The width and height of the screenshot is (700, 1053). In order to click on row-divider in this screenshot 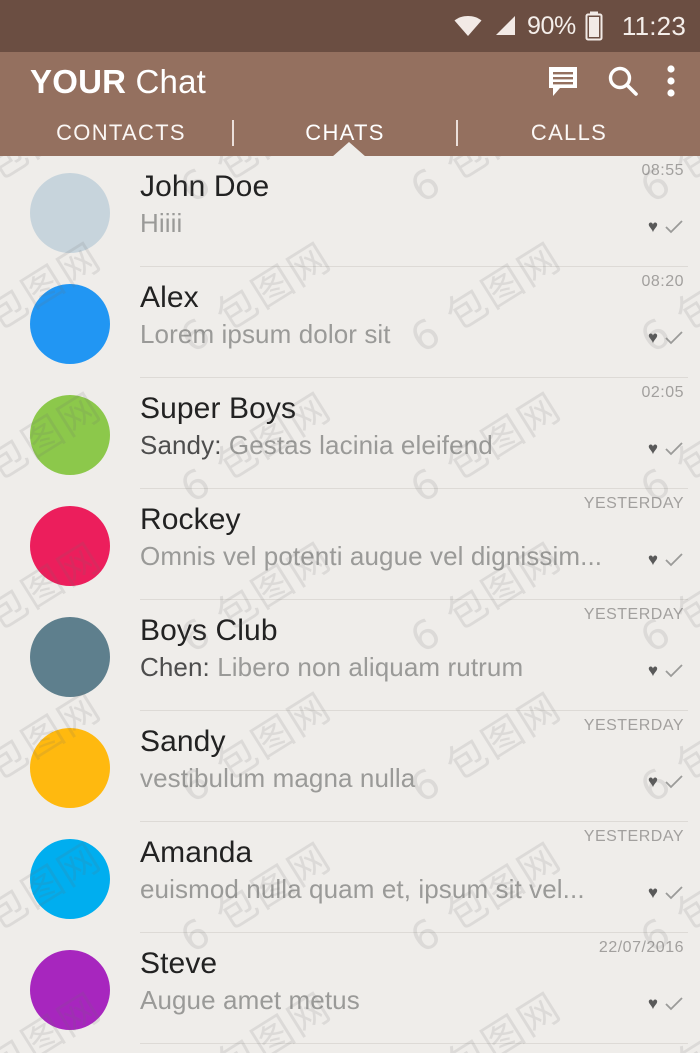, I will do `click(414, 1043)`.